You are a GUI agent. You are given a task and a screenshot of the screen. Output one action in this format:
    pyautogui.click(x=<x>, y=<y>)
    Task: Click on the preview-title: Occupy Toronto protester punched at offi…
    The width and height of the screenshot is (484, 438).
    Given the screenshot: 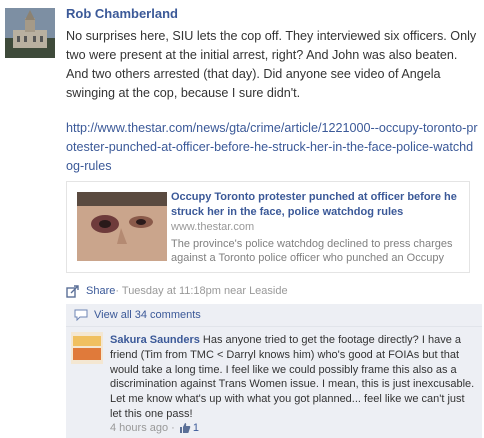 What is the action you would take?
    pyautogui.click(x=316, y=205)
    